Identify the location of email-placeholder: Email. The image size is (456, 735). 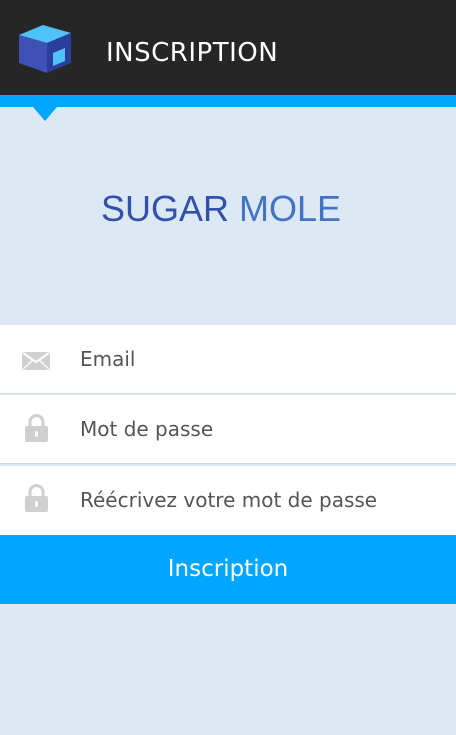
(108, 359).